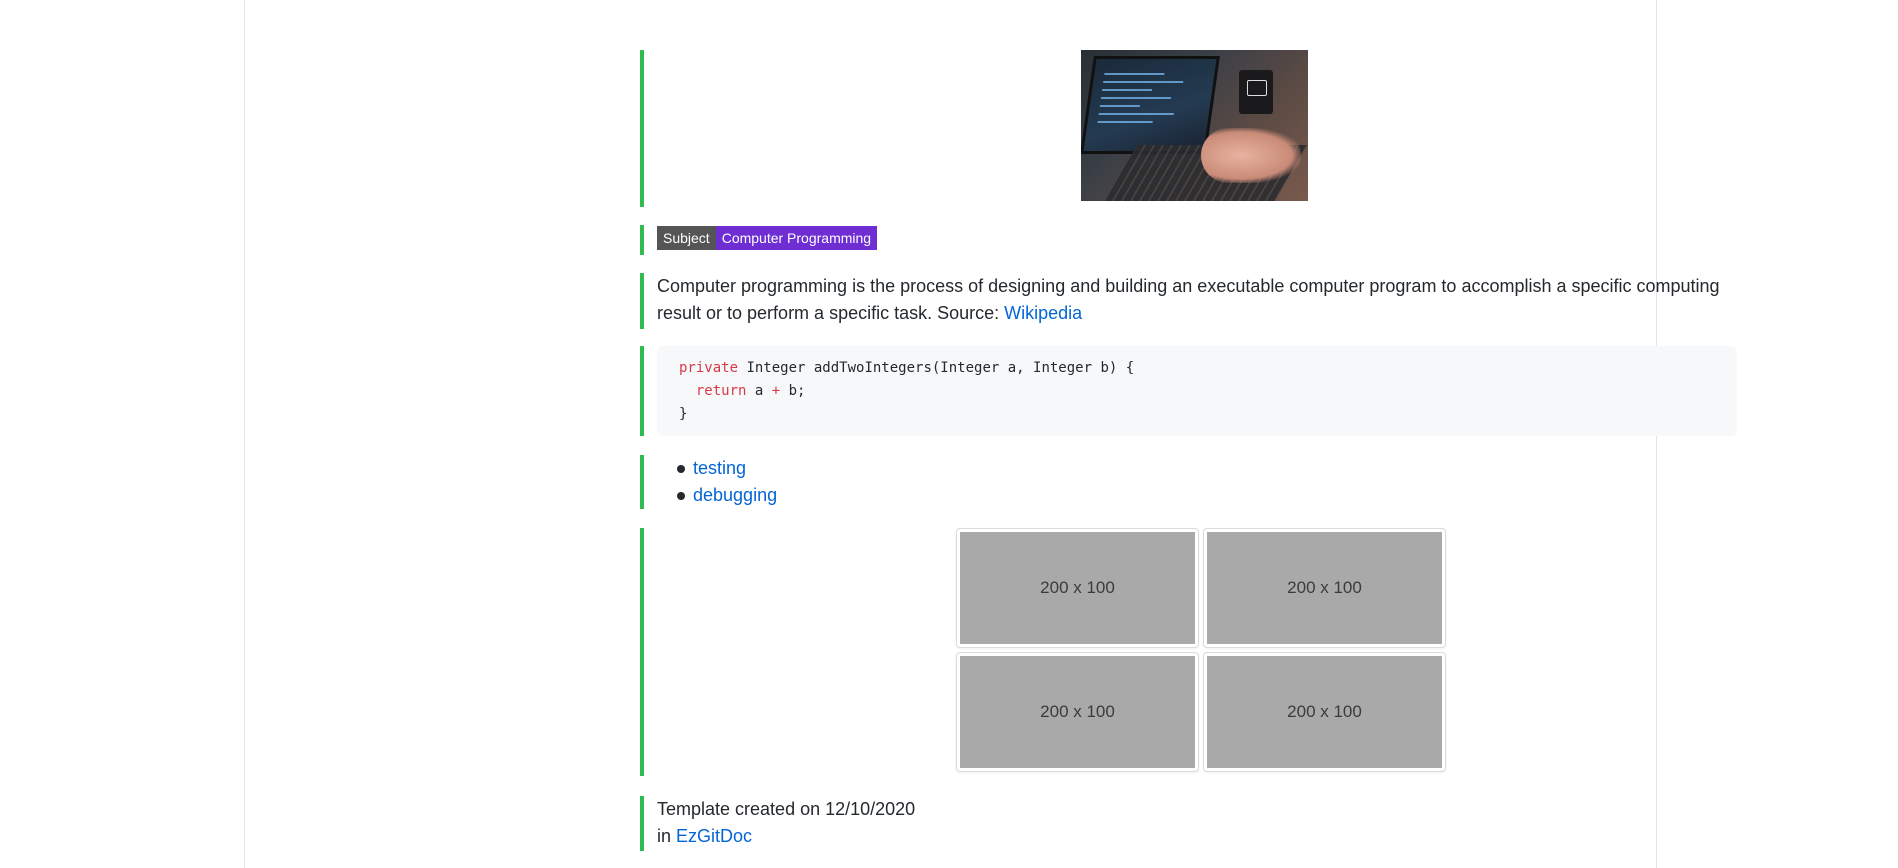 This screenshot has height=868, width=1898. Describe the element at coordinates (714, 836) in the screenshot. I see `ezgitdoc-link: EzGitDoc` at that location.